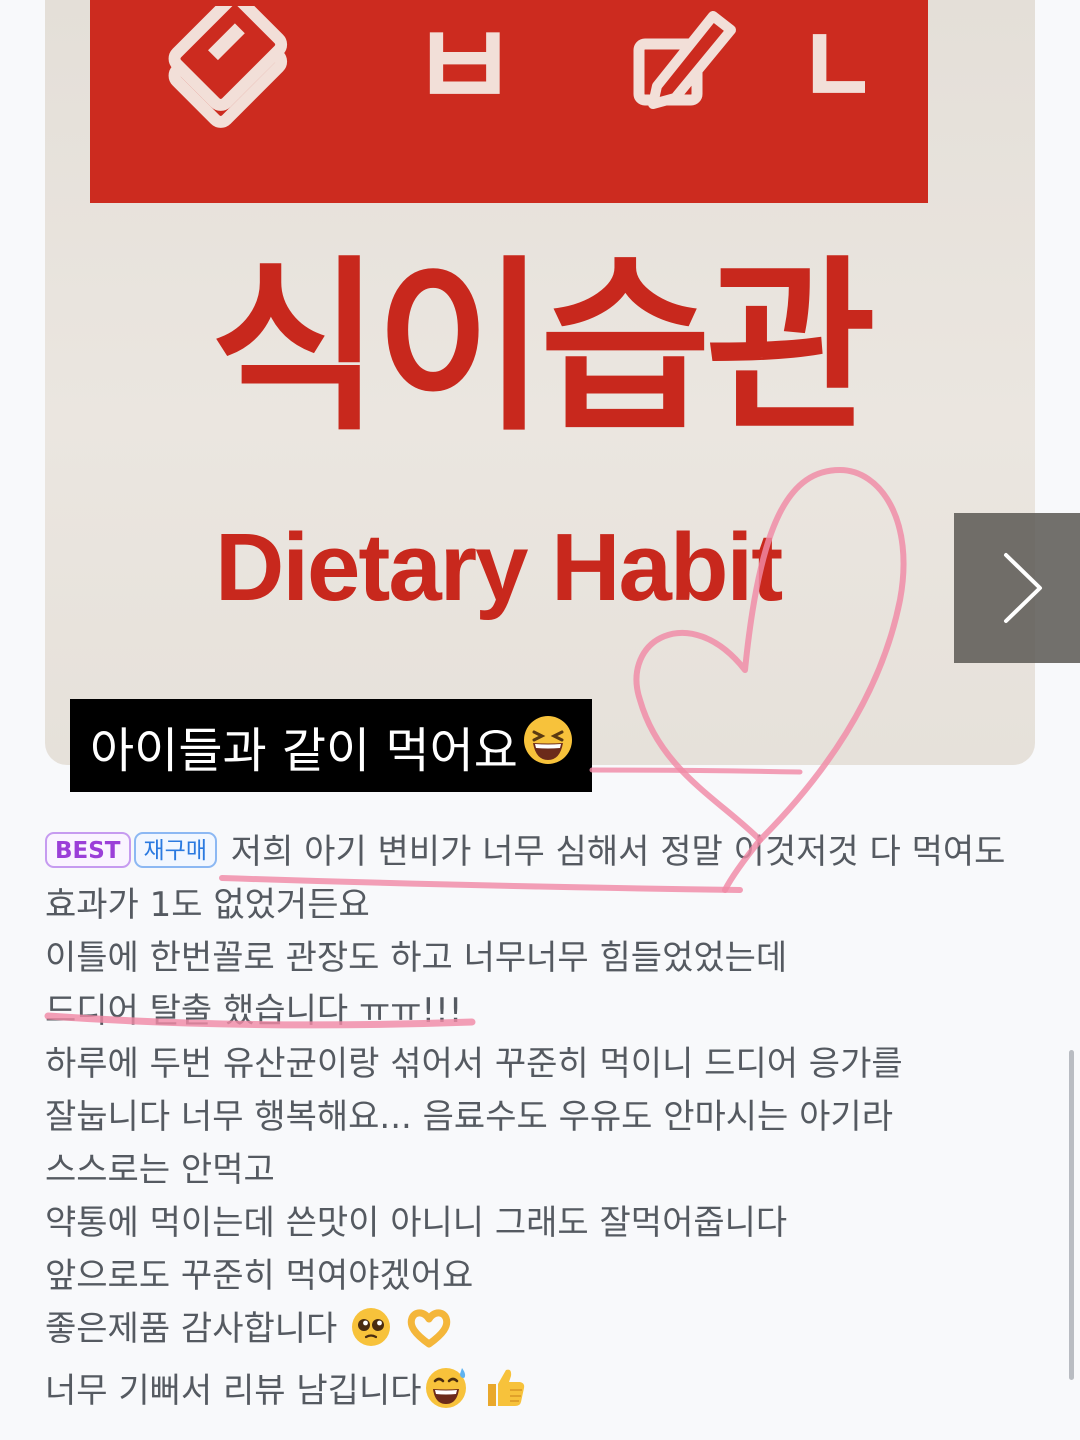  I want to click on review-line-4: 드디어 탈출 했습니다 ㅠㅠ!!!, so click(254, 1011).